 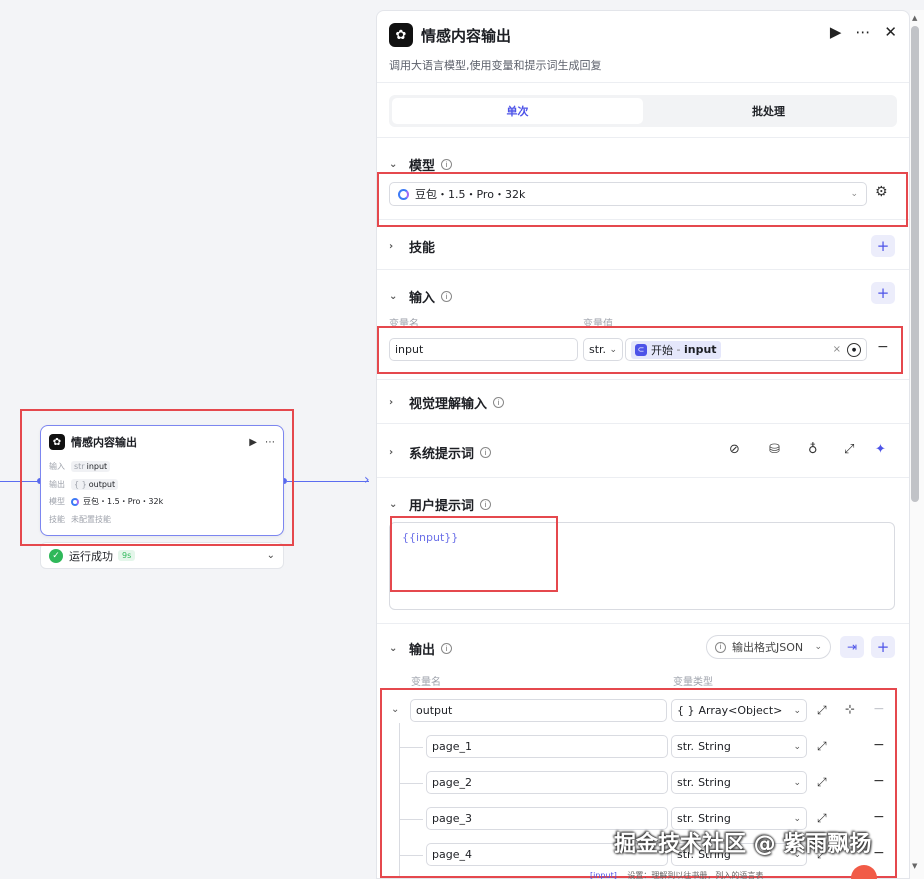 What do you see at coordinates (774, 449) in the screenshot?
I see `library-icon: ⛁` at bounding box center [774, 449].